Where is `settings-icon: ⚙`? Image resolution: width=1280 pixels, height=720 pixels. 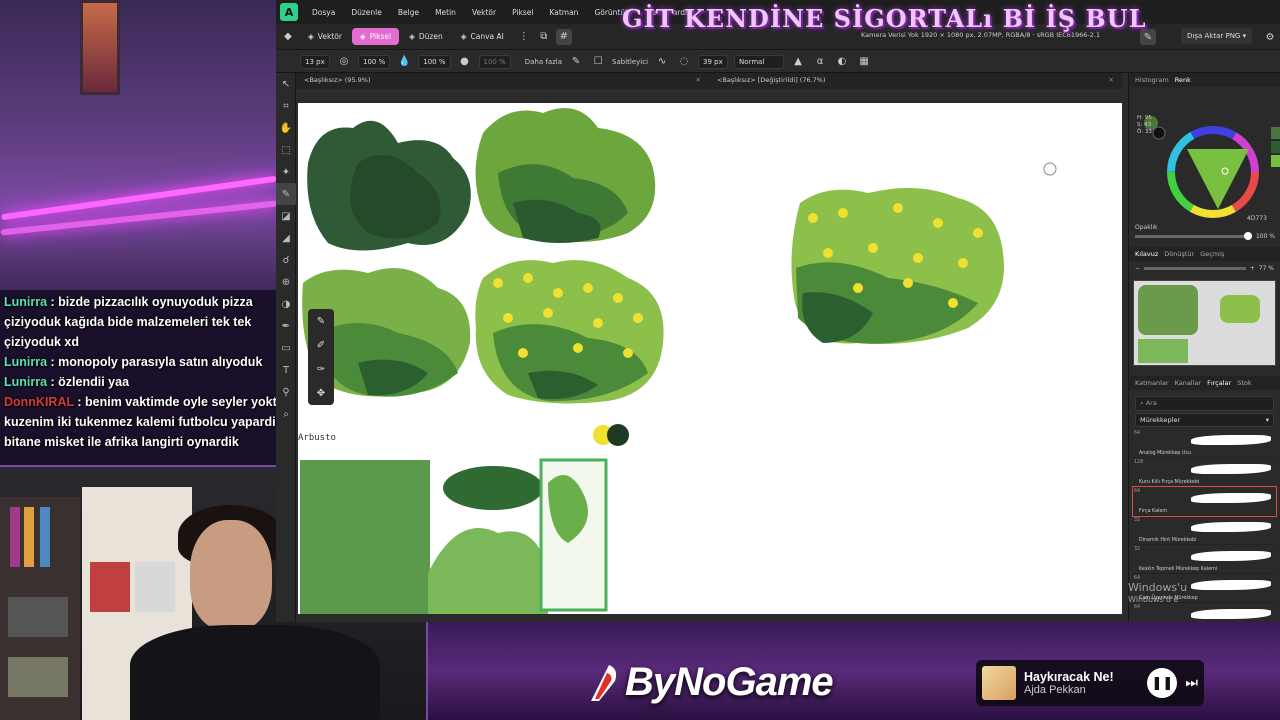 settings-icon: ⚙ is located at coordinates (1270, 37).